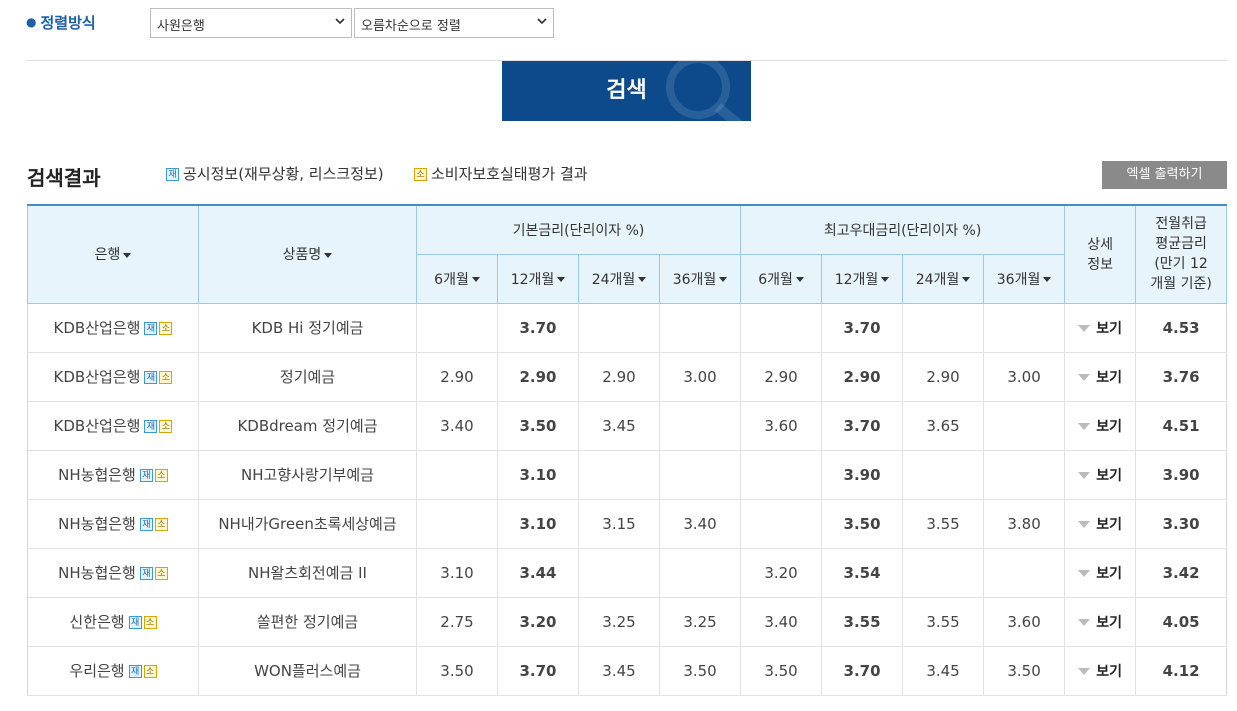  What do you see at coordinates (97, 671) in the screenshot?
I see `bank-name: 우리은행` at bounding box center [97, 671].